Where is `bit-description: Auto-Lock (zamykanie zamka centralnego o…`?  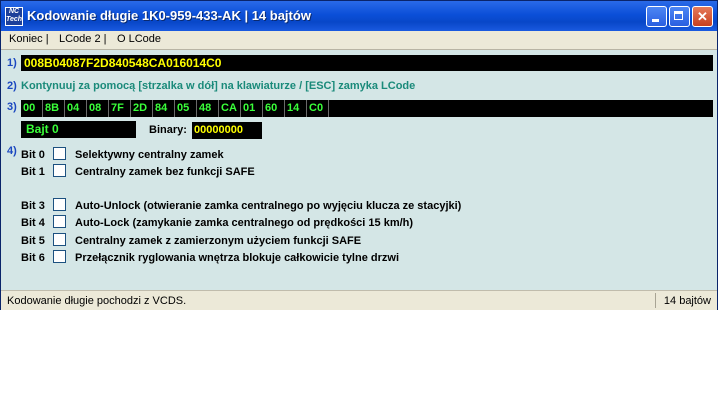
bit-description: Auto-Lock (zamykanie zamka centralnego o… is located at coordinates (244, 223).